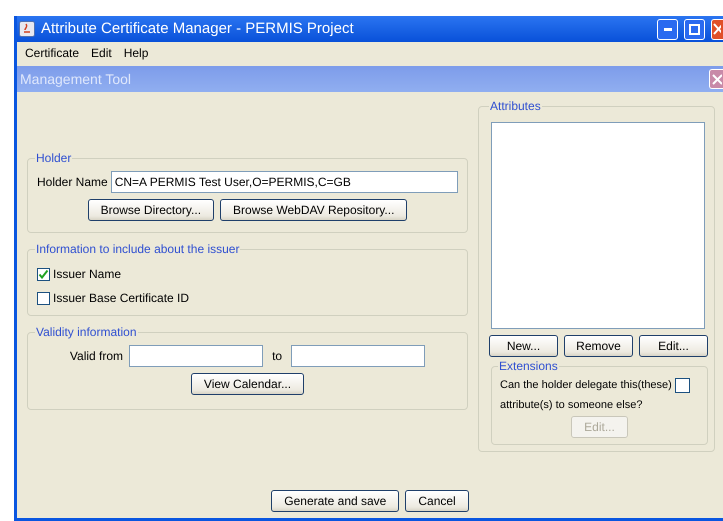 The height and width of the screenshot is (521, 723). What do you see at coordinates (86, 332) in the screenshot?
I see `group-label: Validity information` at bounding box center [86, 332].